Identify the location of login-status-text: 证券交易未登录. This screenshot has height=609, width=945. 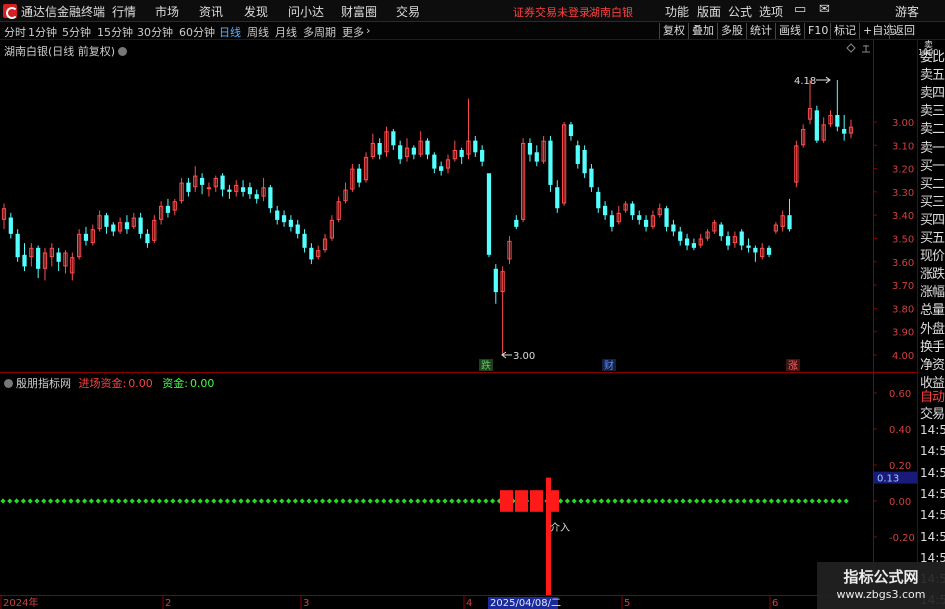
(551, 12).